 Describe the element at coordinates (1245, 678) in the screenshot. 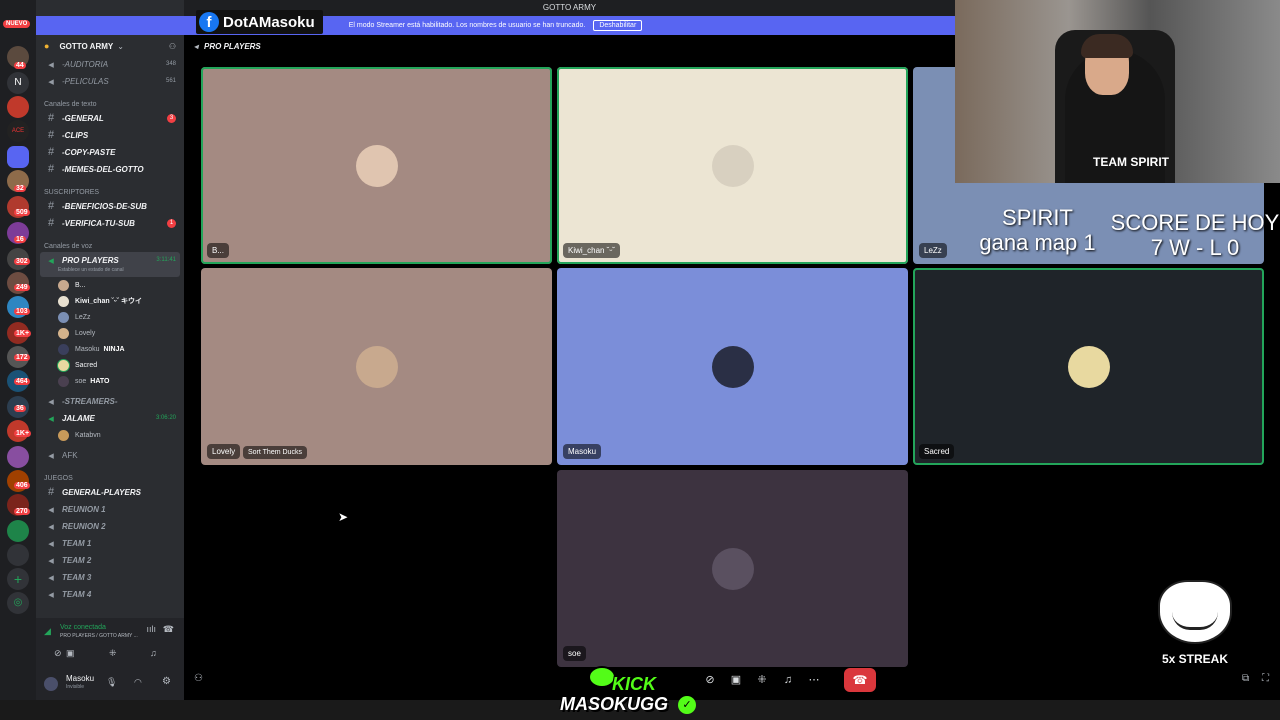

I see `popout-icon: ⧉` at that location.